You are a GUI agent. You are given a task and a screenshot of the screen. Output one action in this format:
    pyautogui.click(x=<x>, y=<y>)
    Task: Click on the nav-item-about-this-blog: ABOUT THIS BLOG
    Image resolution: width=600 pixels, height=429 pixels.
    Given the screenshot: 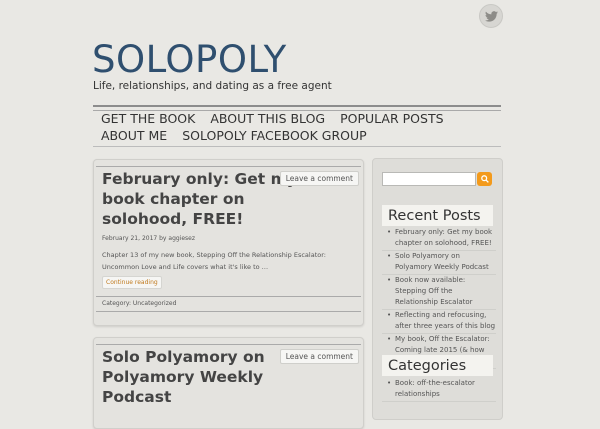 What is the action you would take?
    pyautogui.click(x=265, y=119)
    